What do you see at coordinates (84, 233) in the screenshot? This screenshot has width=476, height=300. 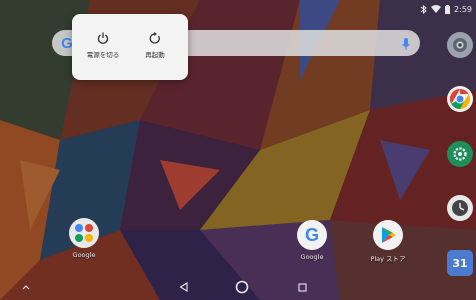 I see `google-folder-icon` at bounding box center [84, 233].